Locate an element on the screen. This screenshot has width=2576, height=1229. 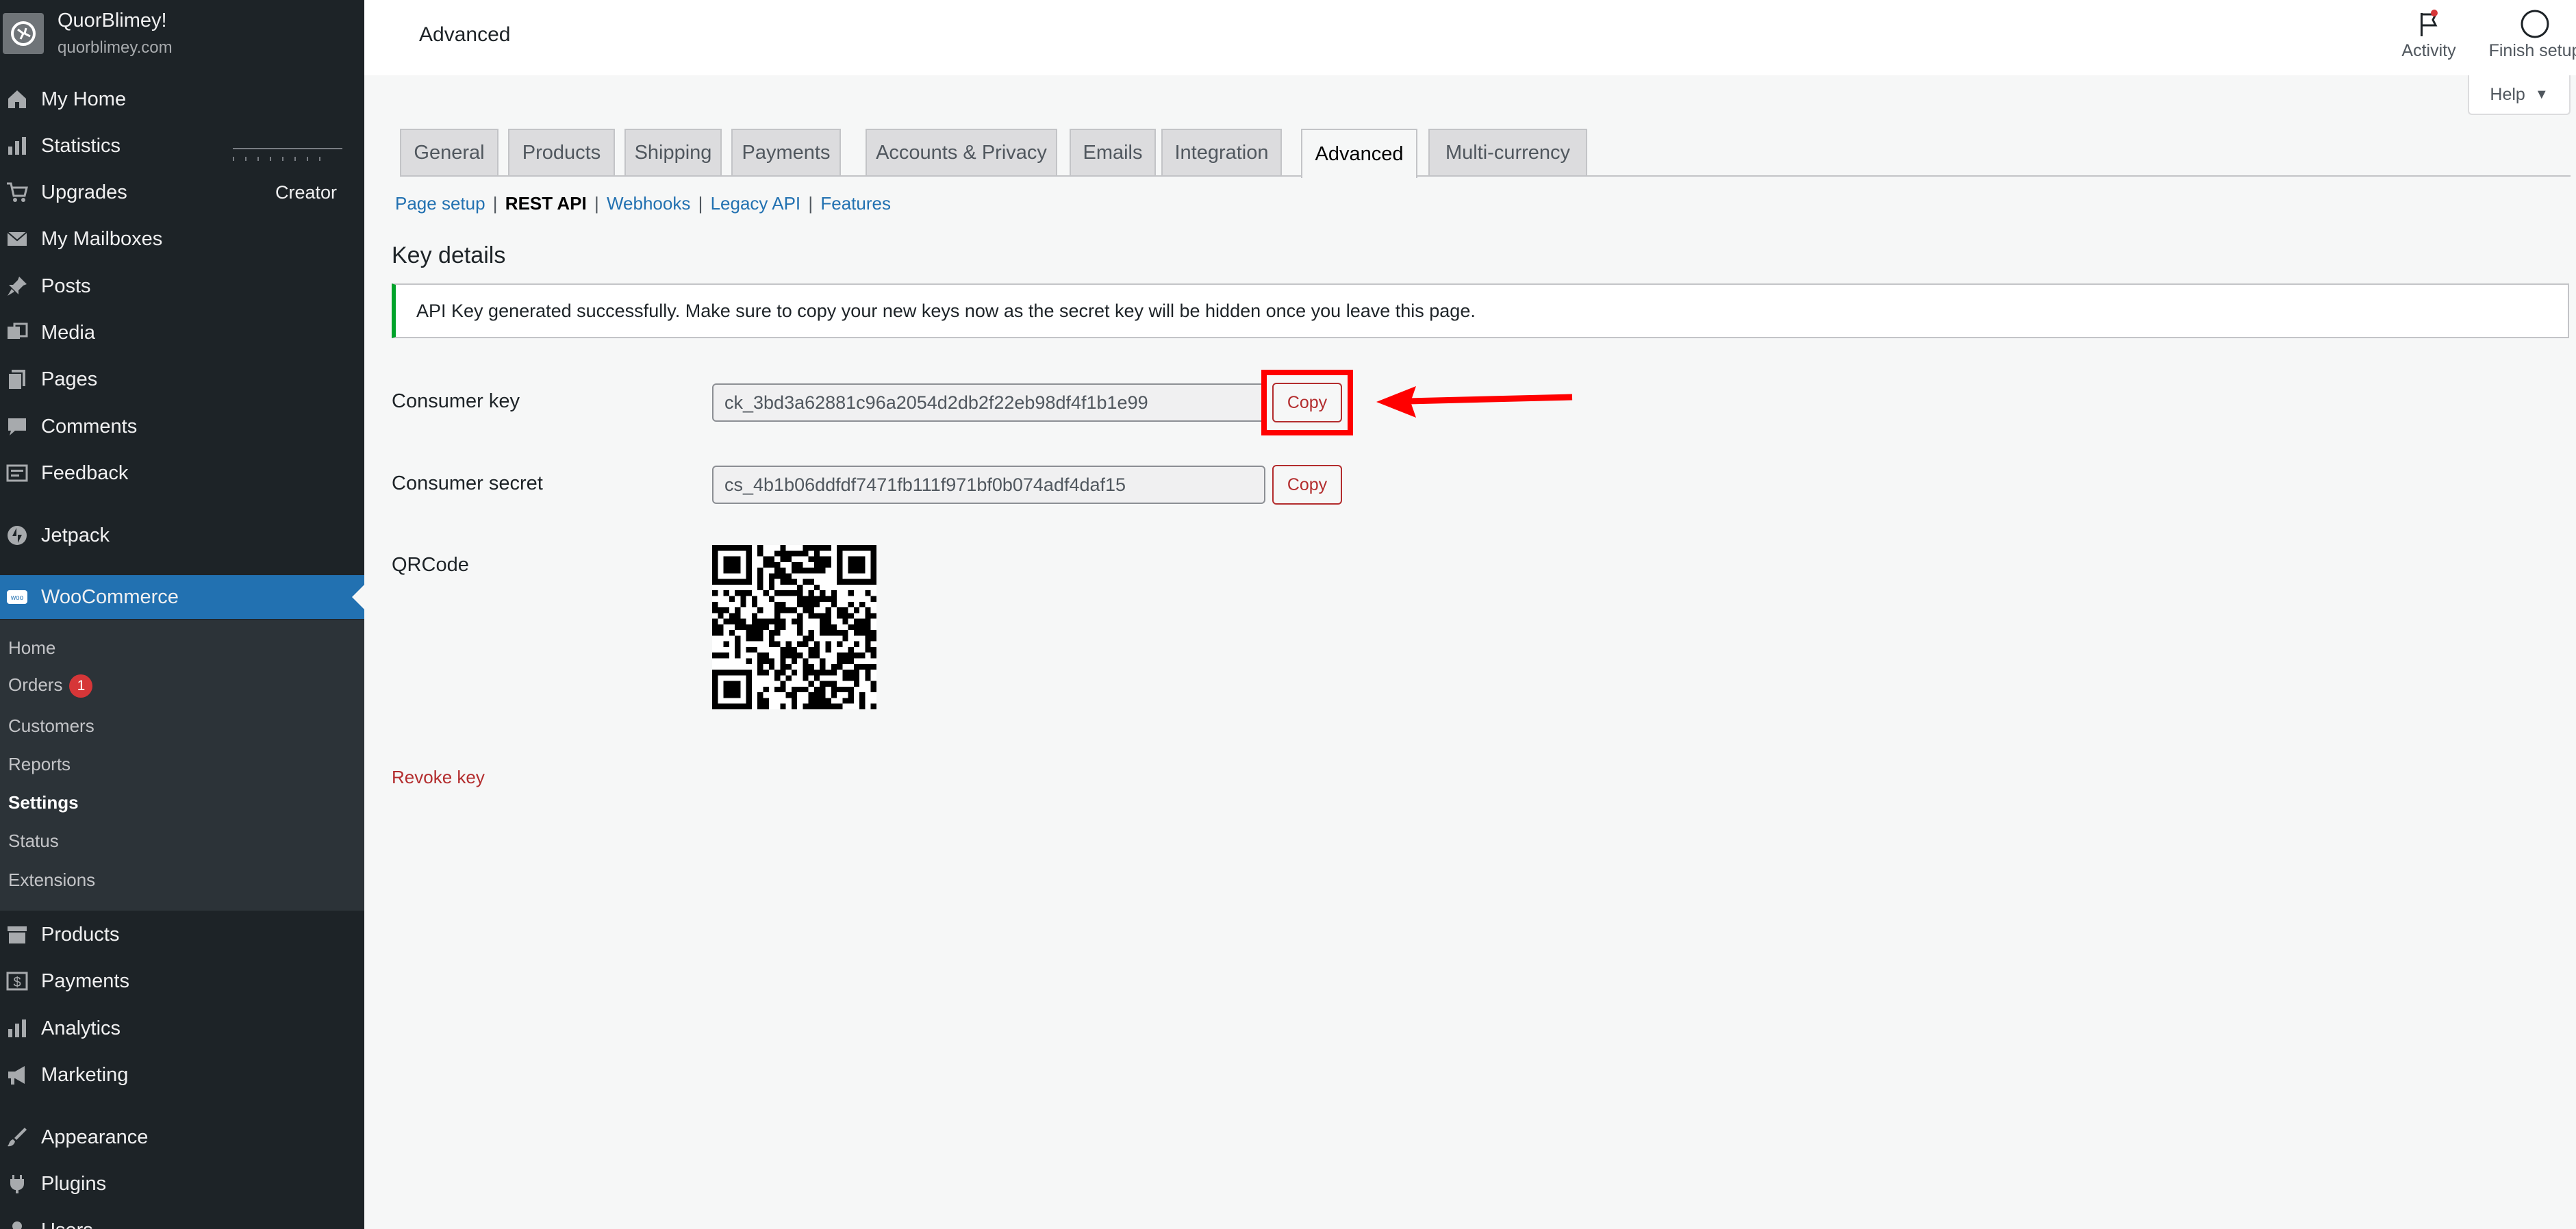
menu-label: Marketing is located at coordinates (85, 1074).